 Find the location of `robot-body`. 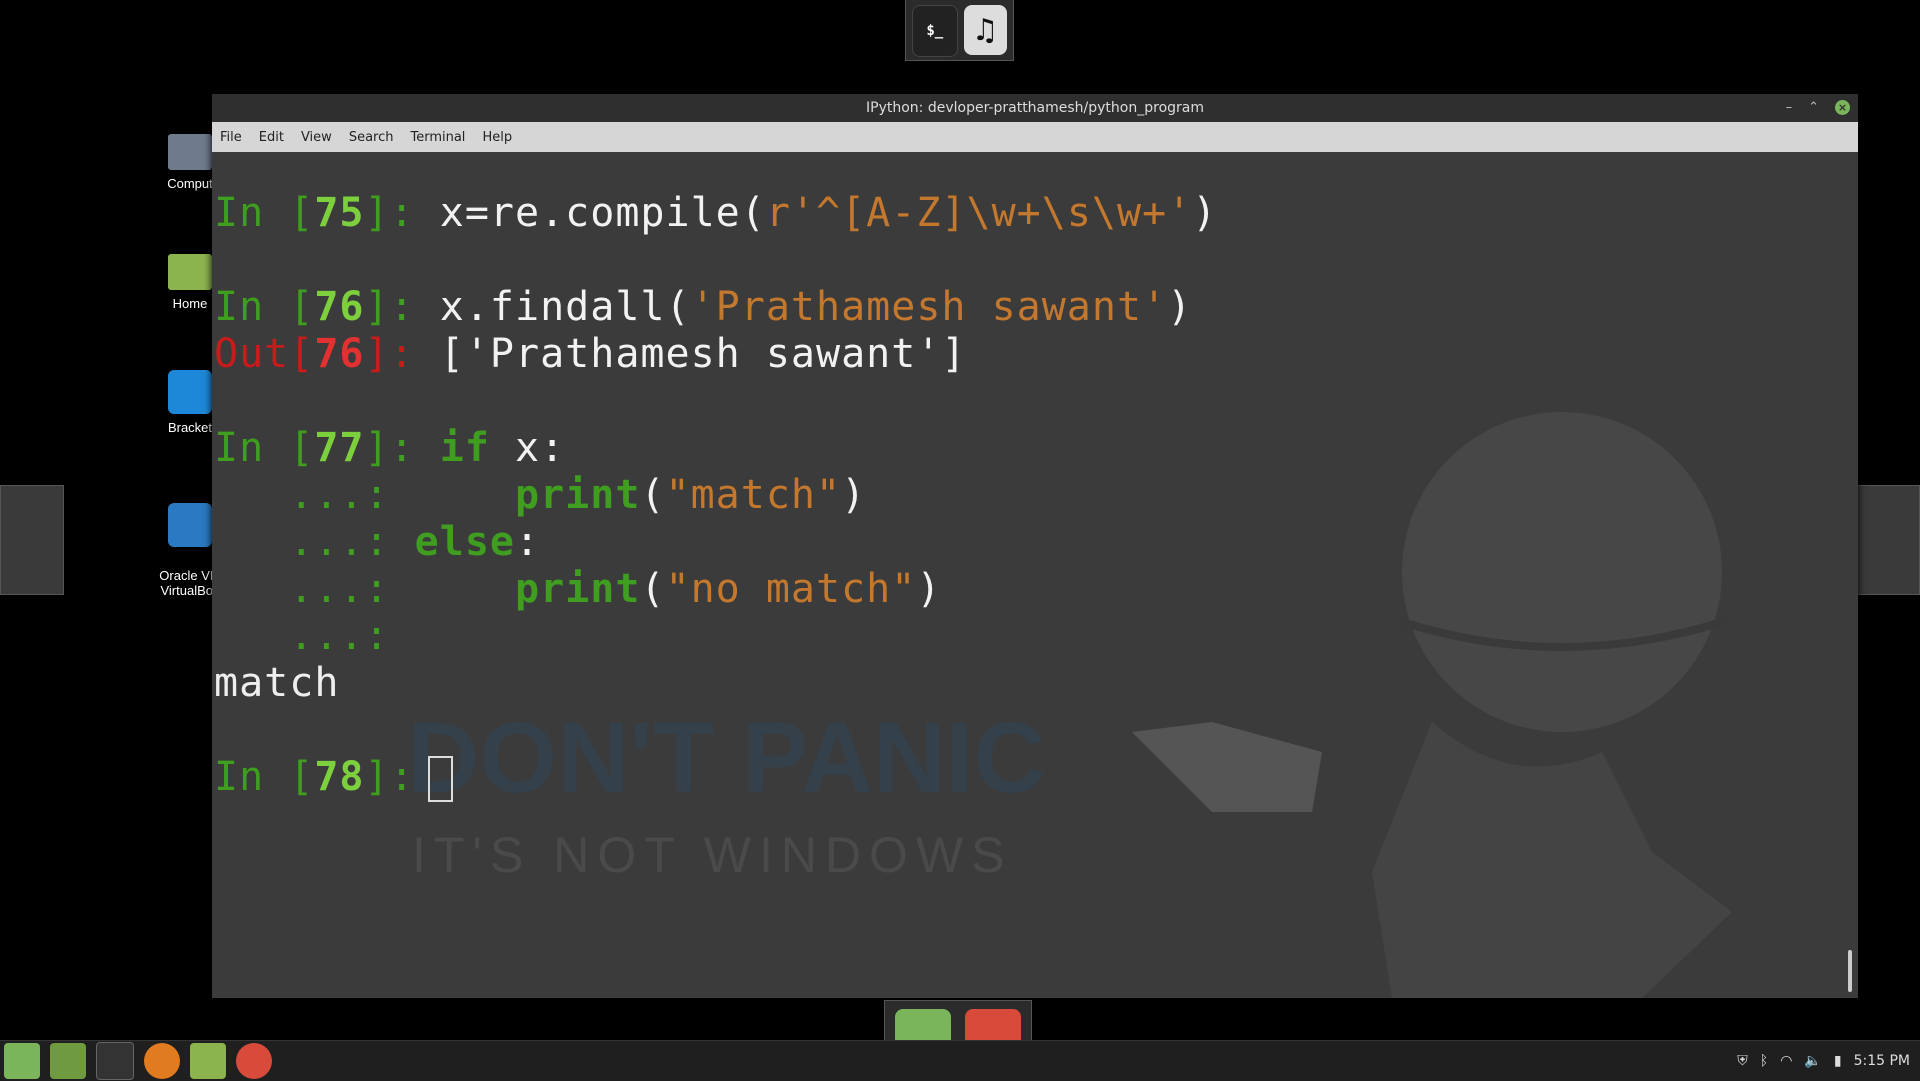

robot-body is located at coordinates (1552, 860).